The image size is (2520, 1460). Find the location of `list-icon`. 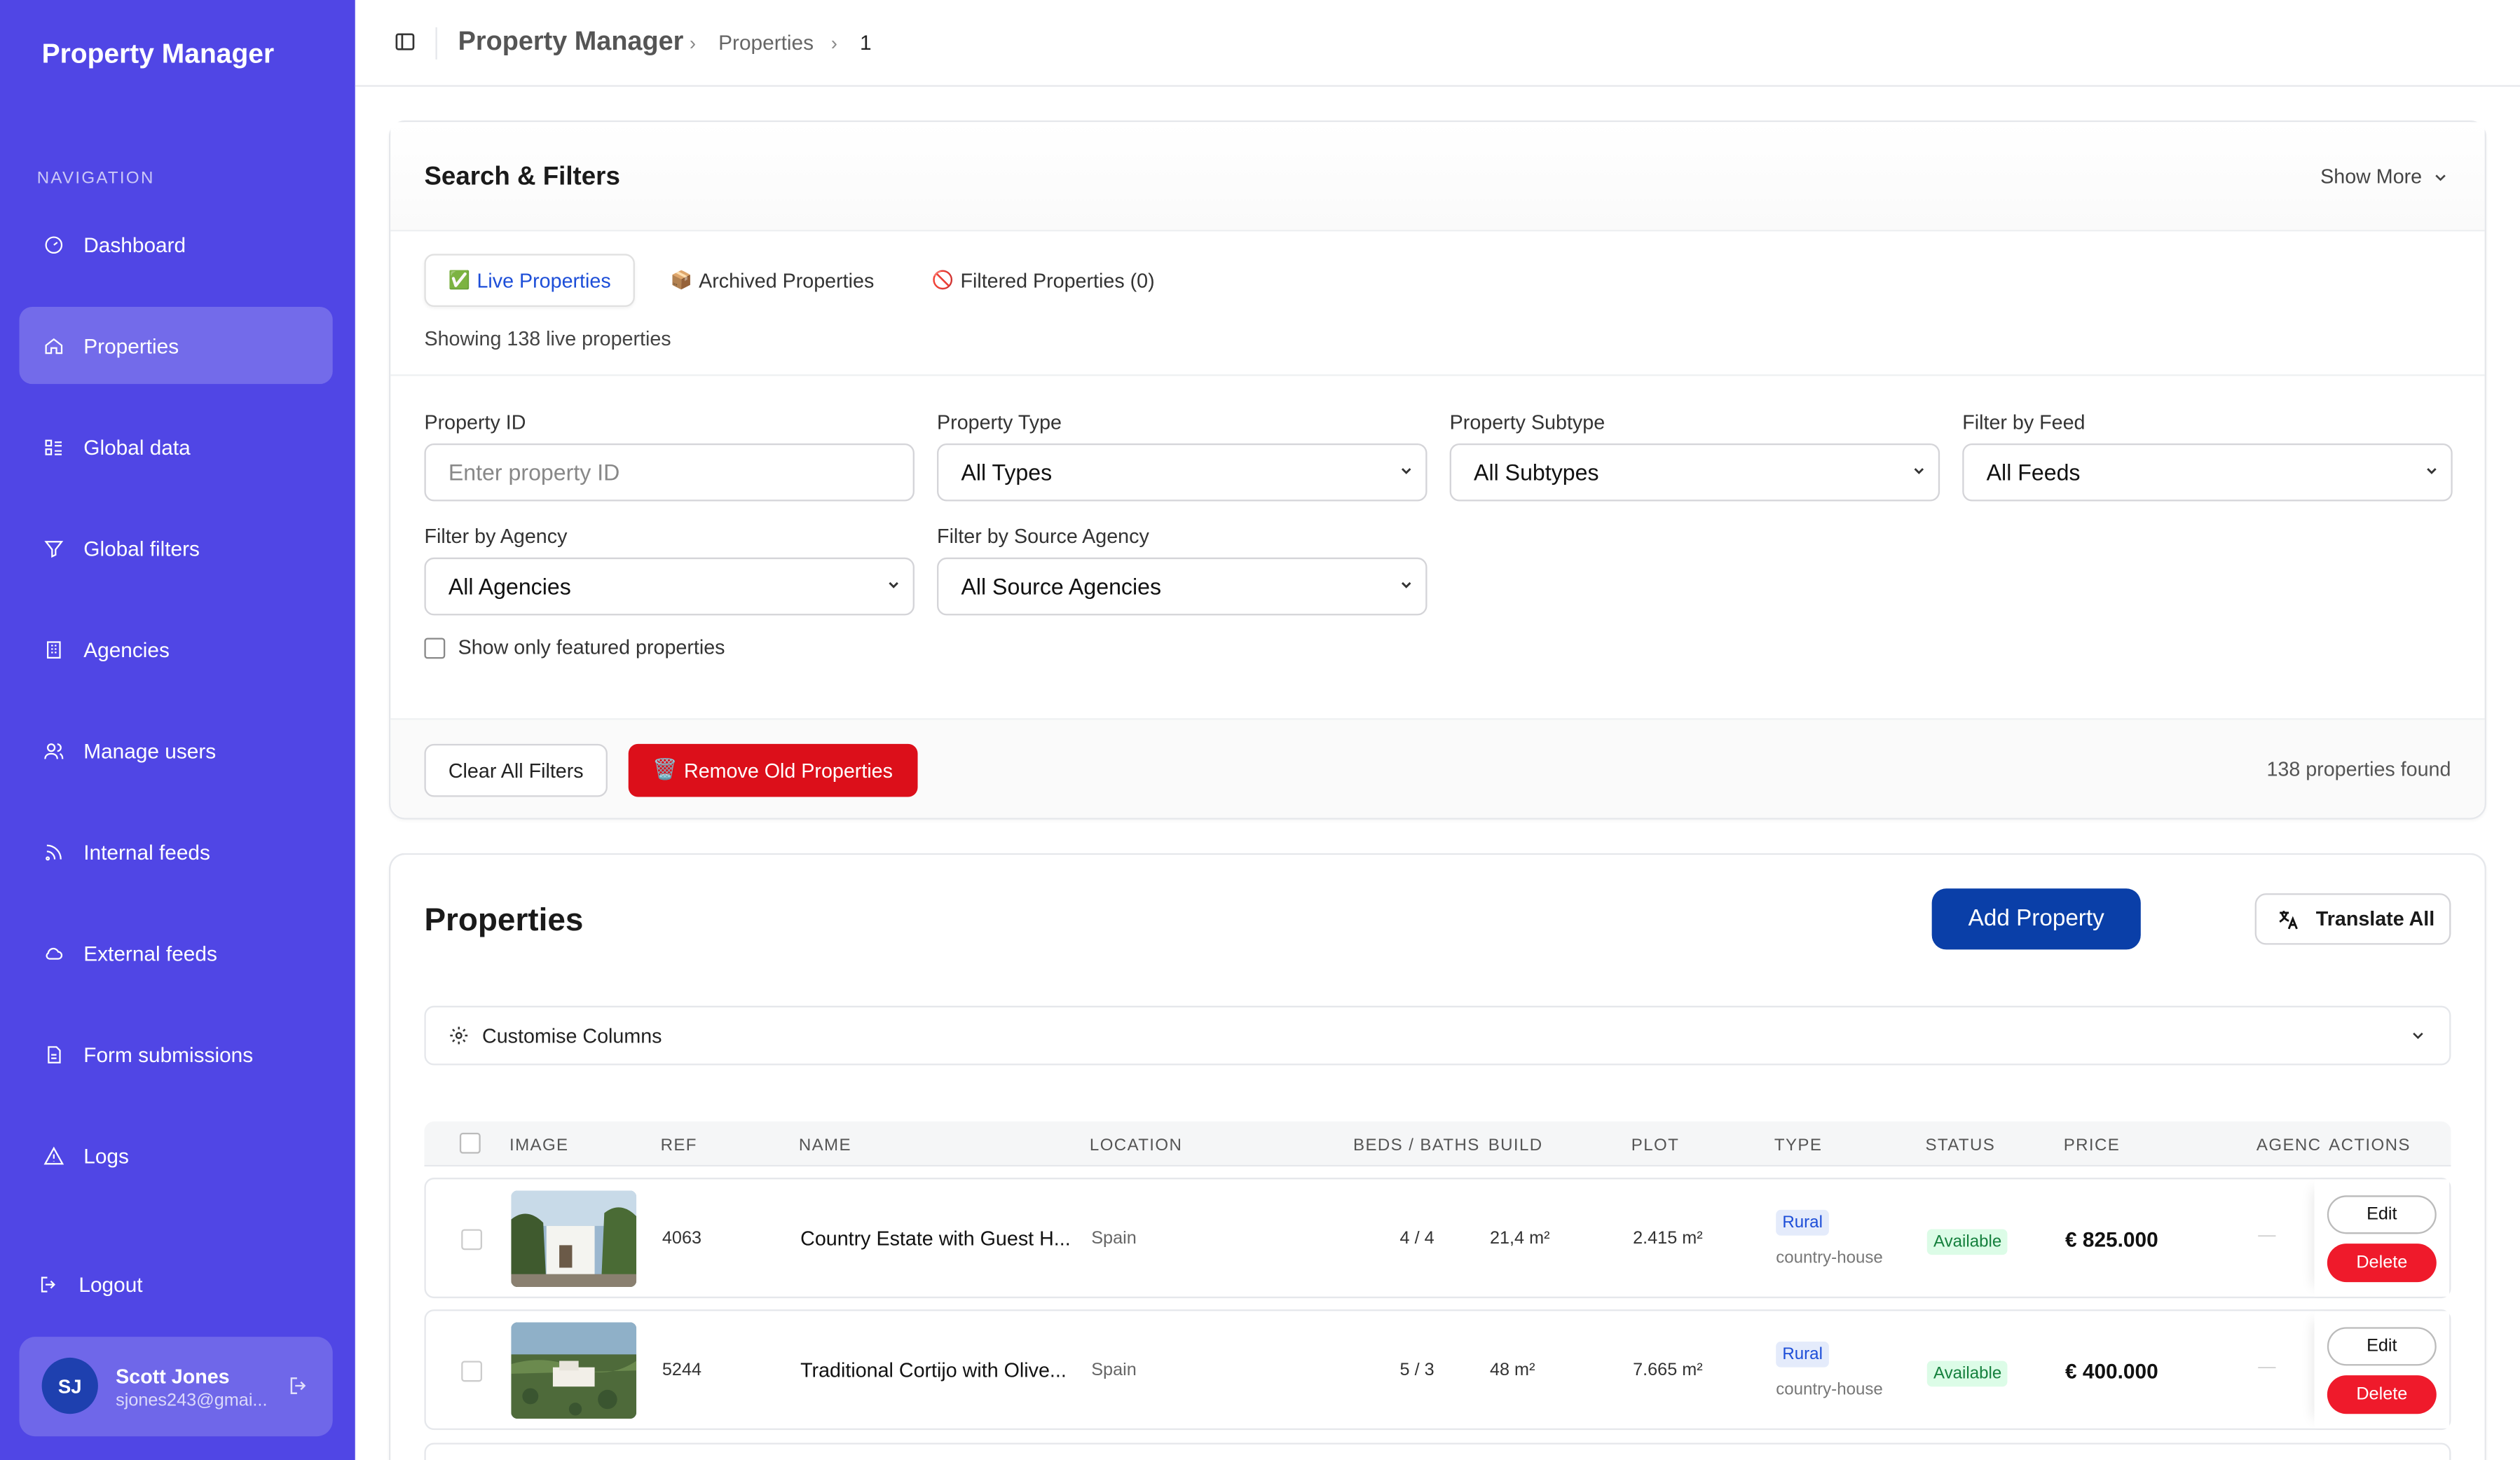

list-icon is located at coordinates (53, 447).